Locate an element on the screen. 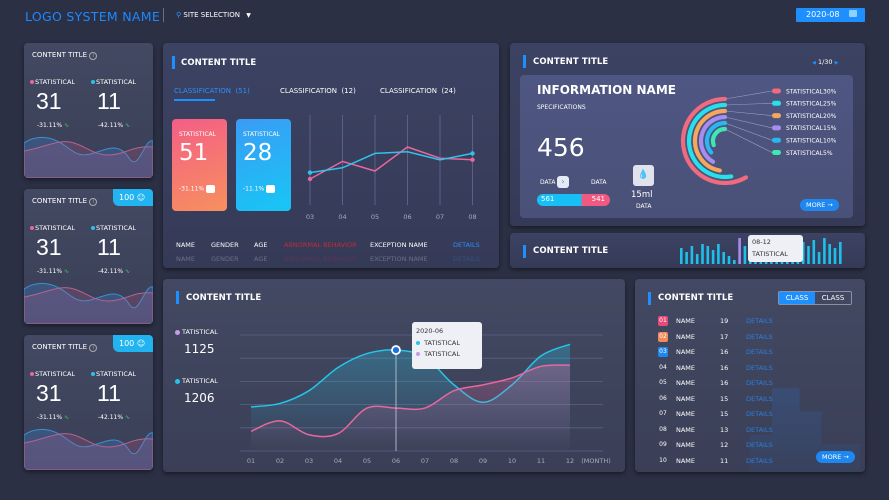 The height and width of the screenshot is (500, 889). date-picker: 2020-08 is located at coordinates (830, 15).